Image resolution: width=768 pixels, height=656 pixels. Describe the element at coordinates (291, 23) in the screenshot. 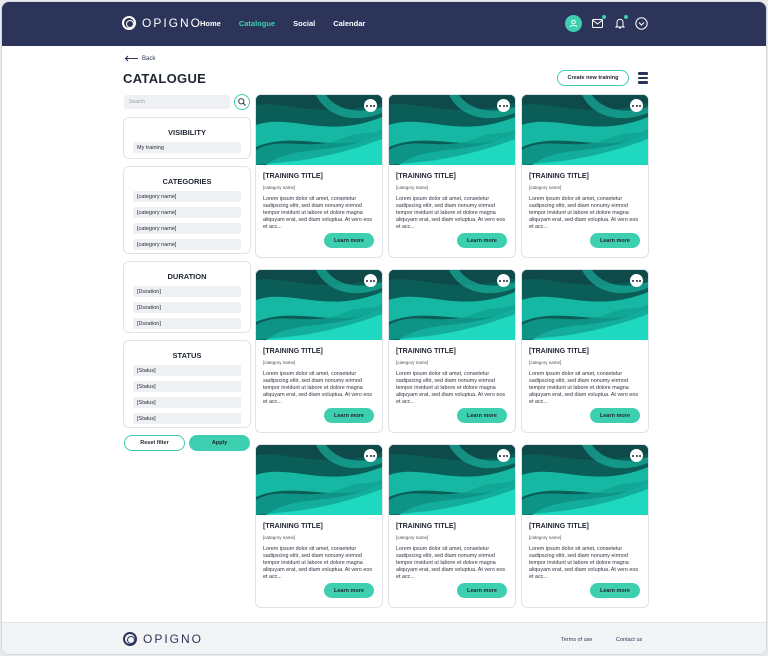

I see `main-nav: Home Catalogue Social Calendar` at that location.